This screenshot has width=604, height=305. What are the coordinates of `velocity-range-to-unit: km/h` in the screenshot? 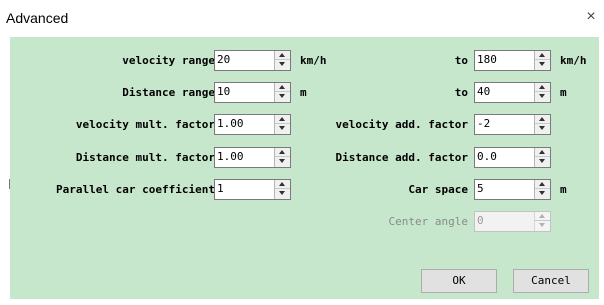 It's located at (573, 60).